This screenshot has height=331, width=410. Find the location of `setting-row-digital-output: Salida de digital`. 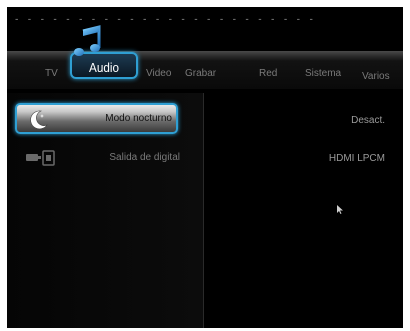

setting-row-digital-output: Salida de digital is located at coordinates (98, 158).